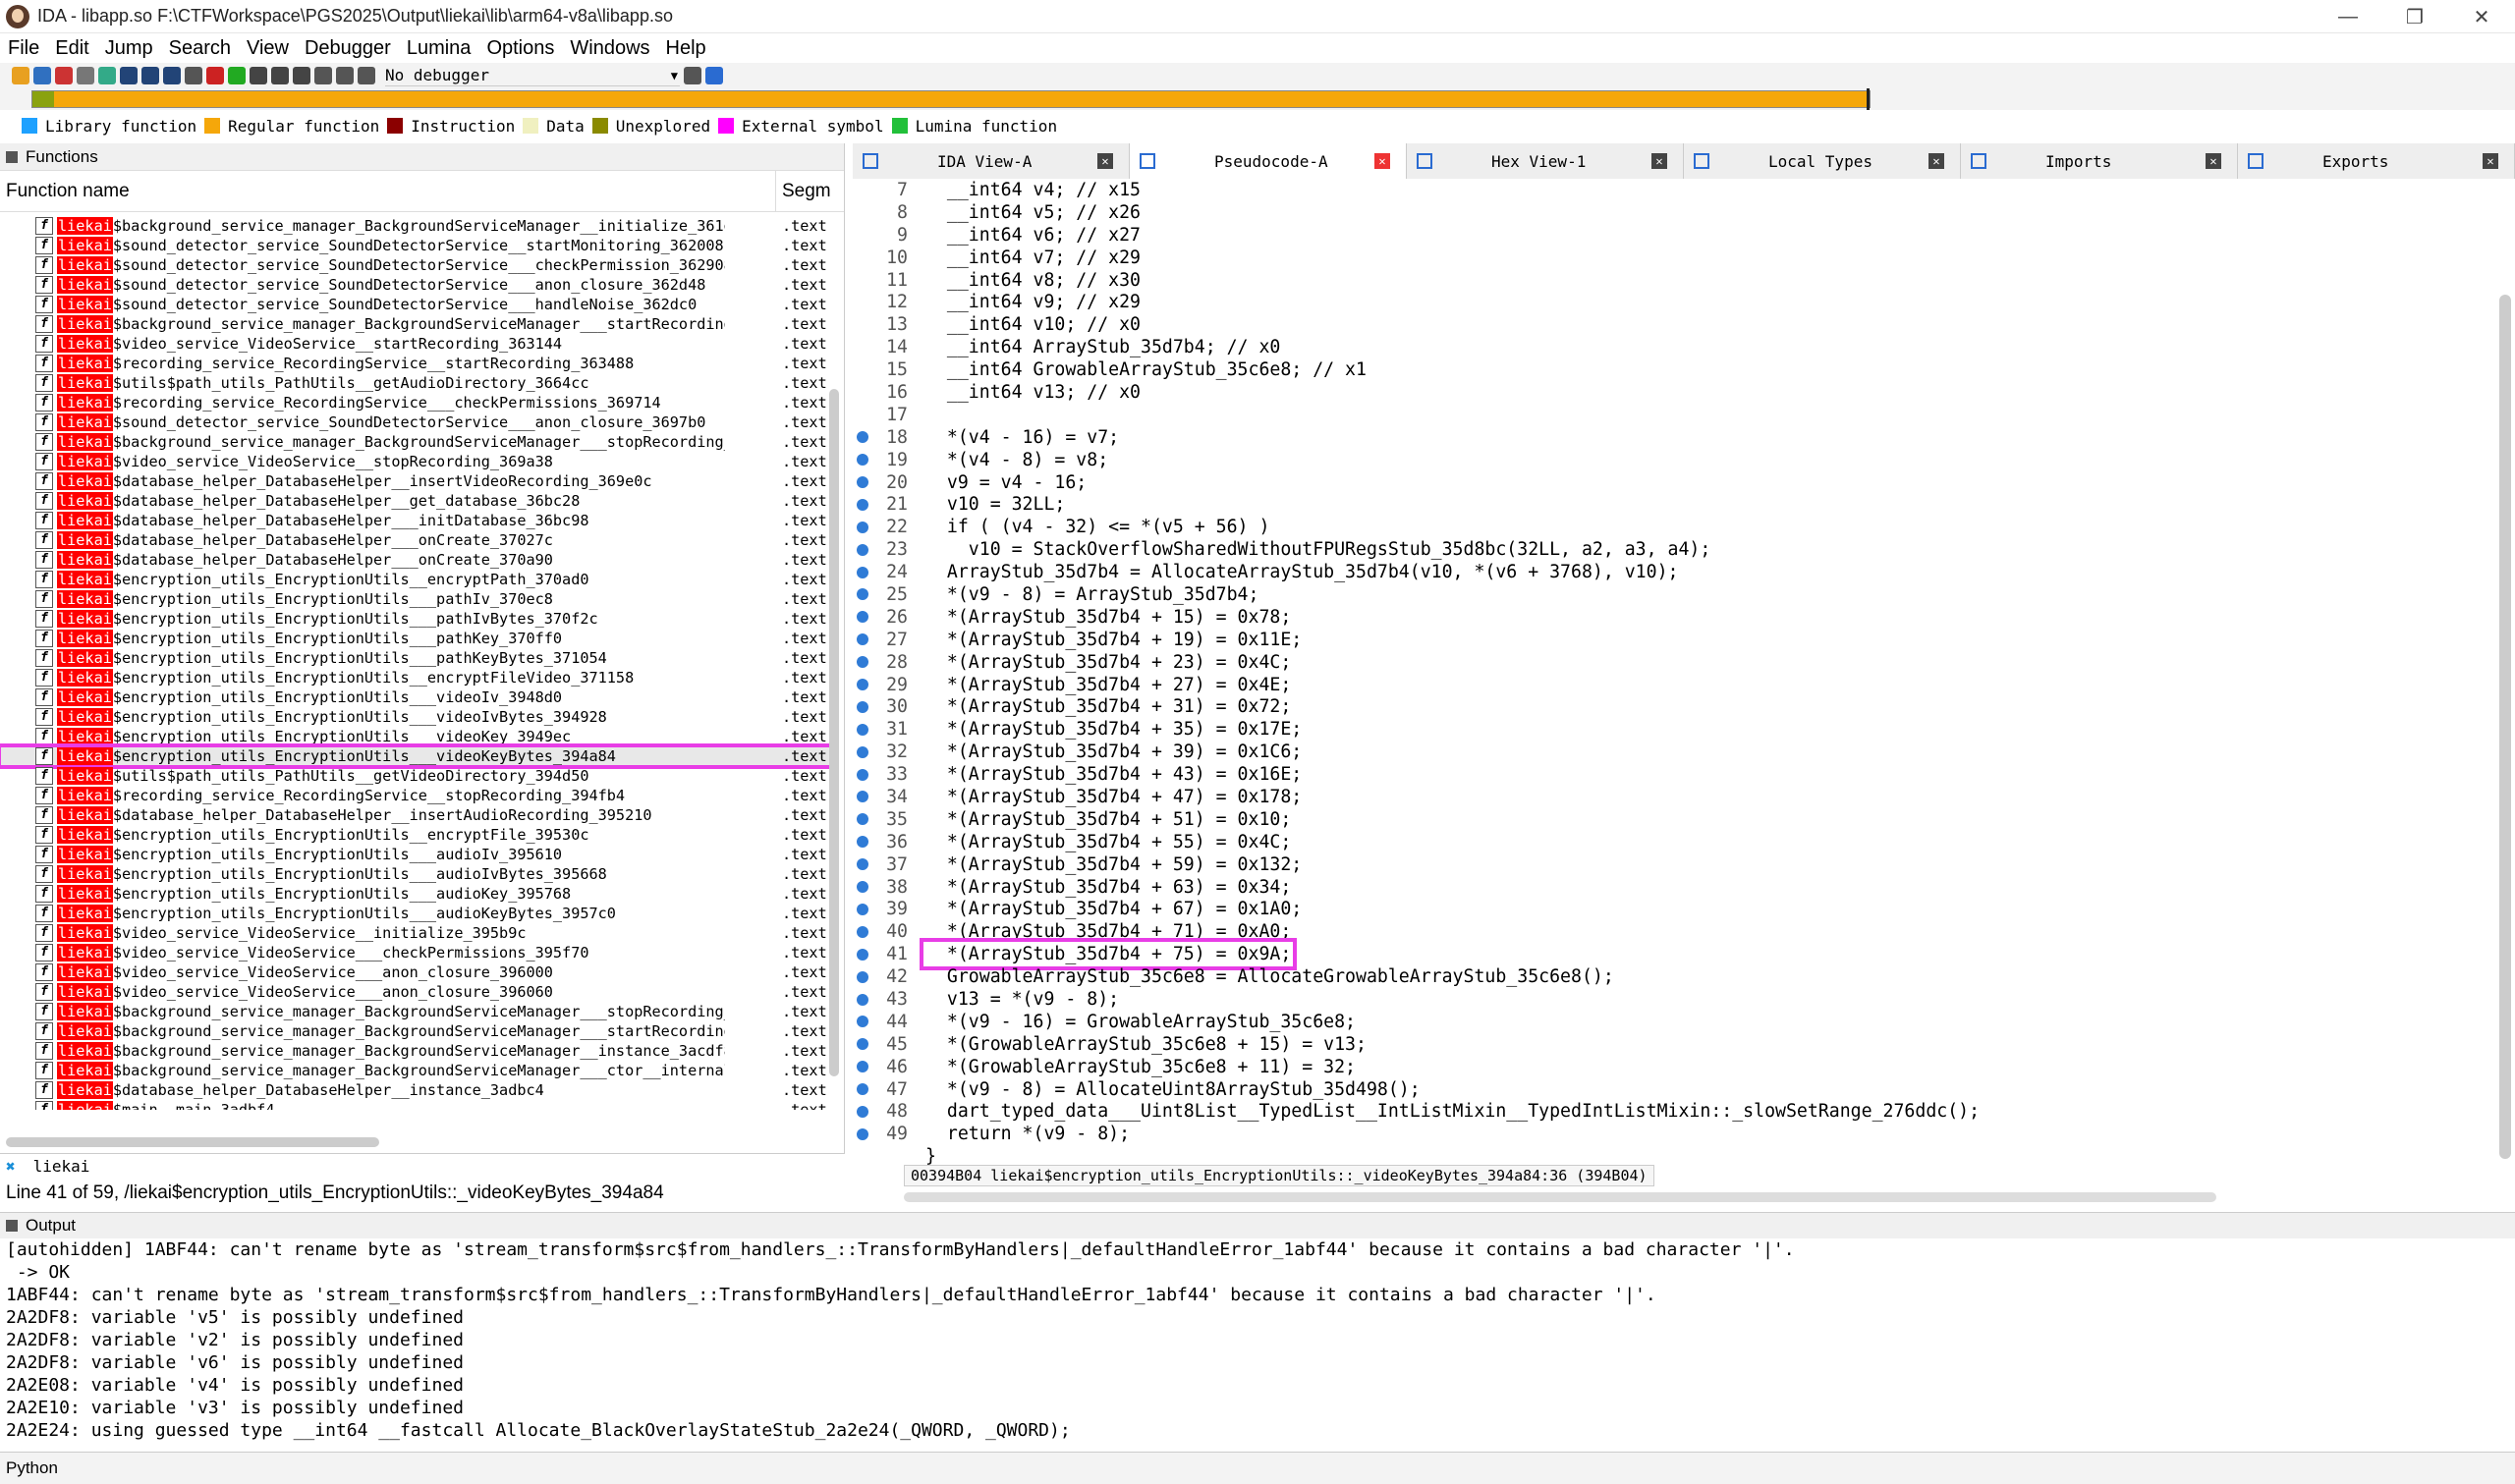 Image resolution: width=2515 pixels, height=1484 pixels. I want to click on code-line: 38 *(ArrayStub_35d7b4 + 63) = 0x34;, so click(1676, 887).